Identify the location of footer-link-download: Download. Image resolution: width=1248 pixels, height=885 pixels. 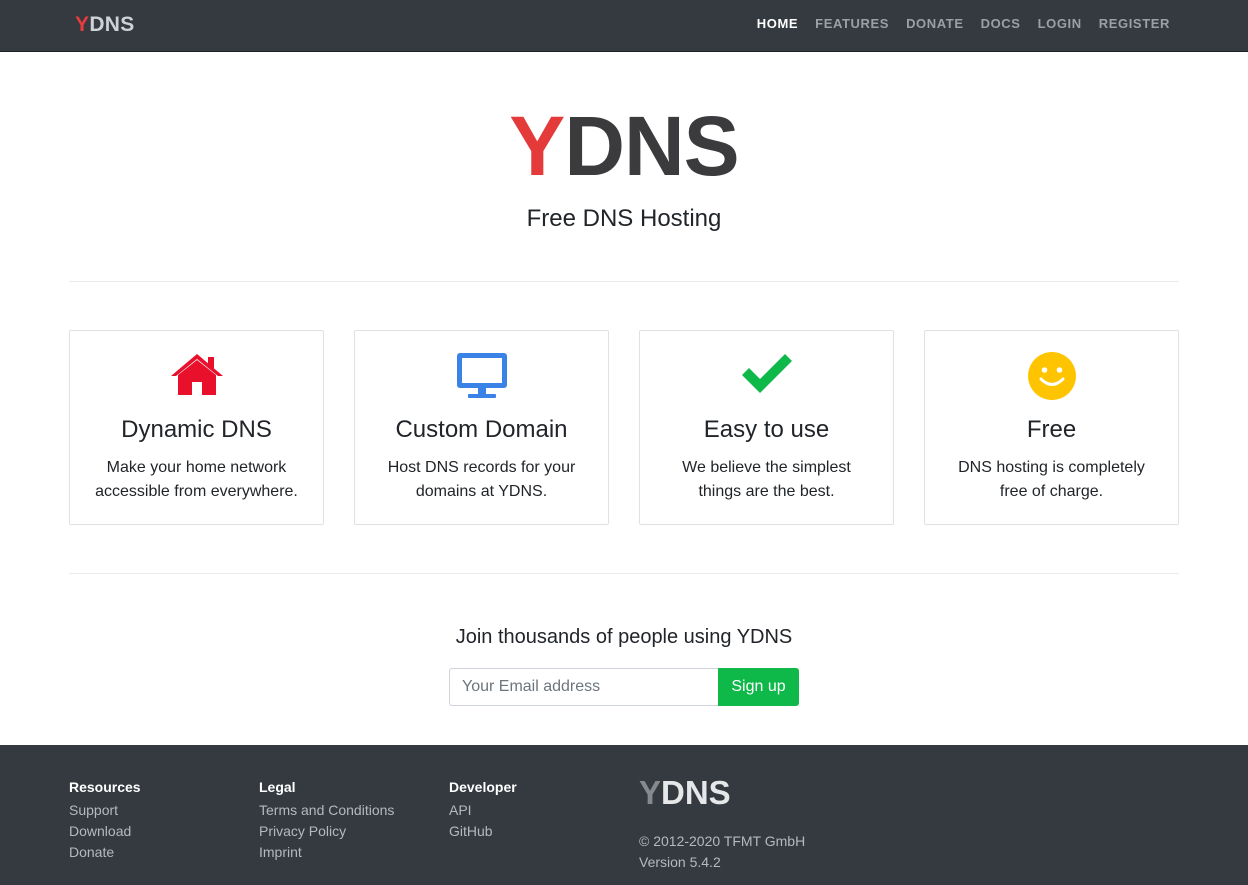
(105, 831).